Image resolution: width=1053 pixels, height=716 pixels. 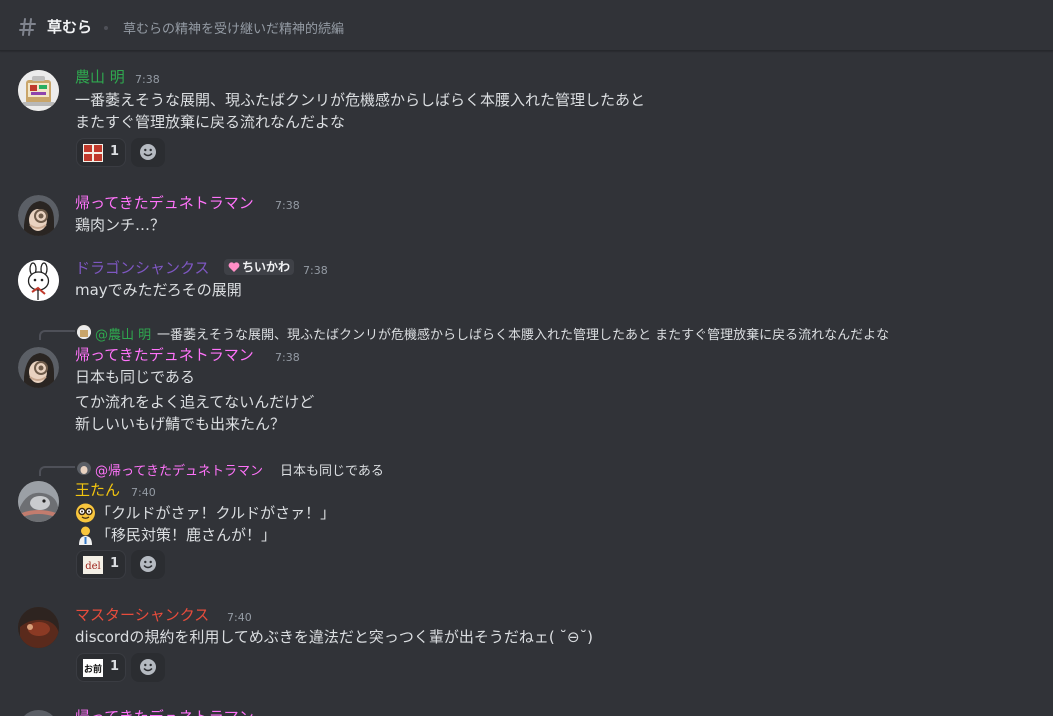 I want to click on custom-emoji-label: del, so click(x=93, y=566).